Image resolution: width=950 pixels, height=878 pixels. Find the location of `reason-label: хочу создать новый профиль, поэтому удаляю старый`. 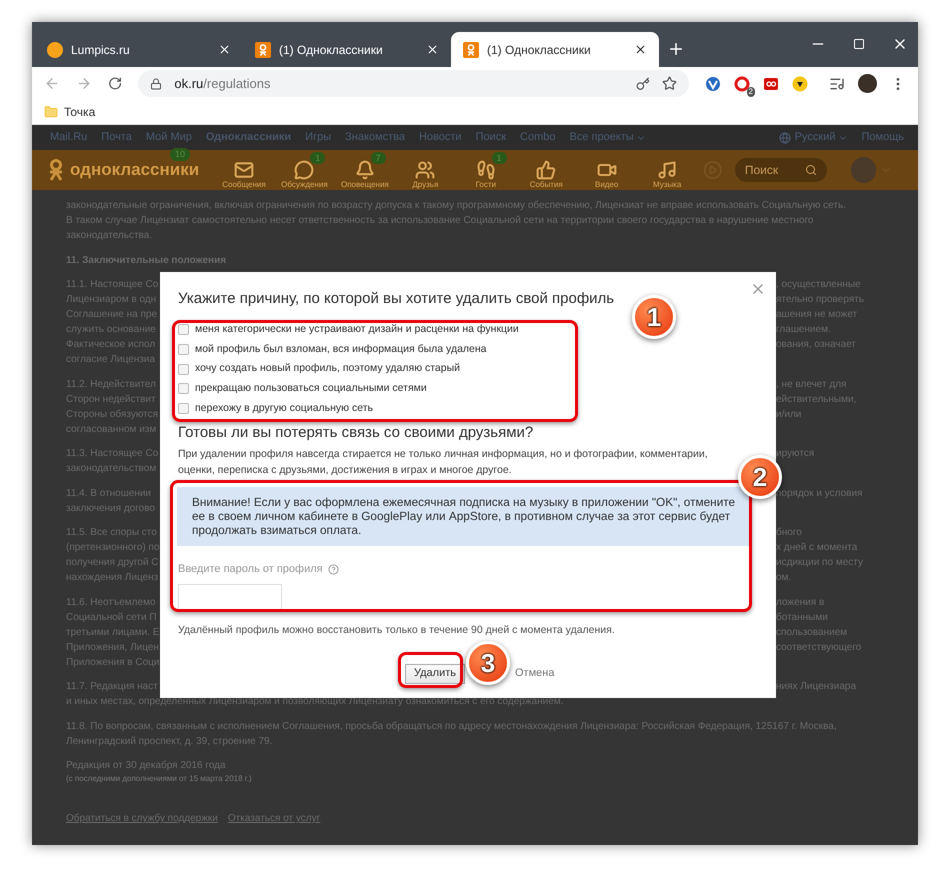

reason-label: хочу создать новый профиль, поэтому удаляю старый is located at coordinates (327, 368).